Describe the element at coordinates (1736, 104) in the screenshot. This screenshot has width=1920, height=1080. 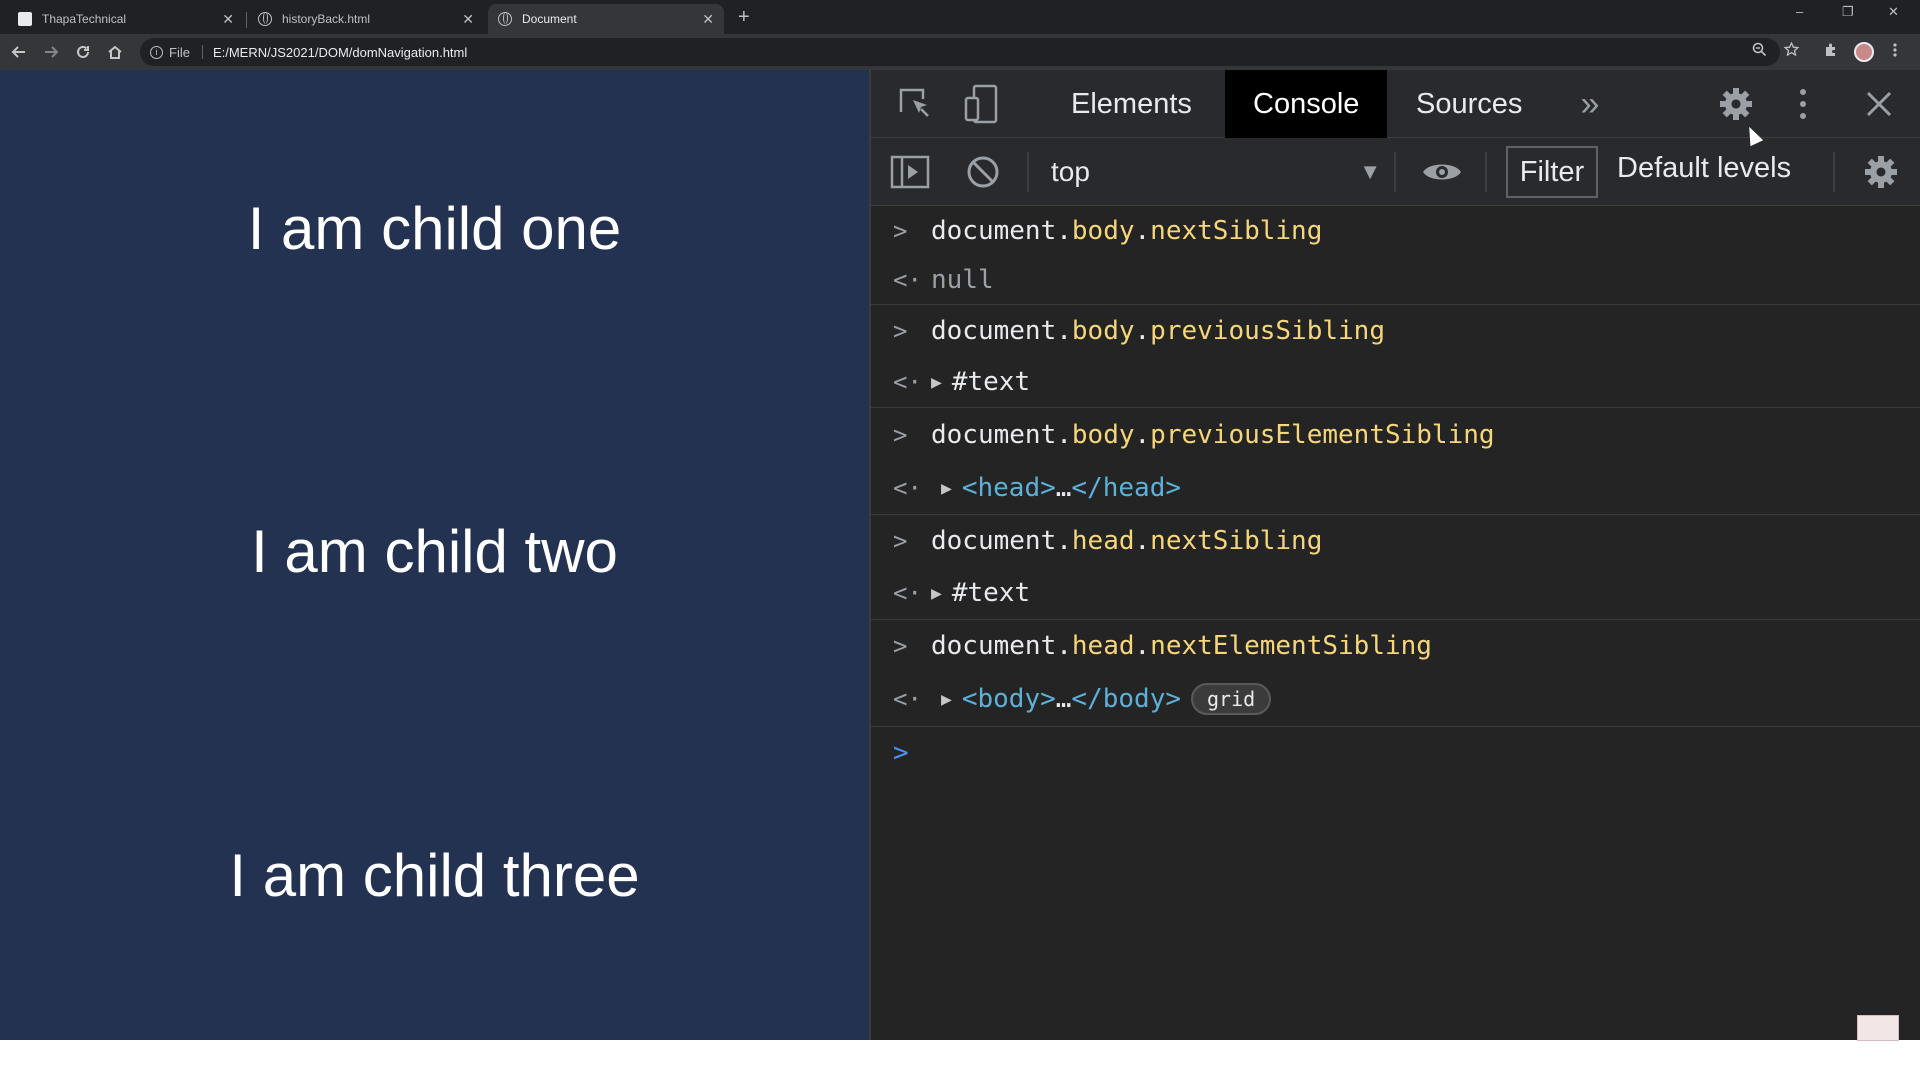
I see `settings-gear-icon` at that location.